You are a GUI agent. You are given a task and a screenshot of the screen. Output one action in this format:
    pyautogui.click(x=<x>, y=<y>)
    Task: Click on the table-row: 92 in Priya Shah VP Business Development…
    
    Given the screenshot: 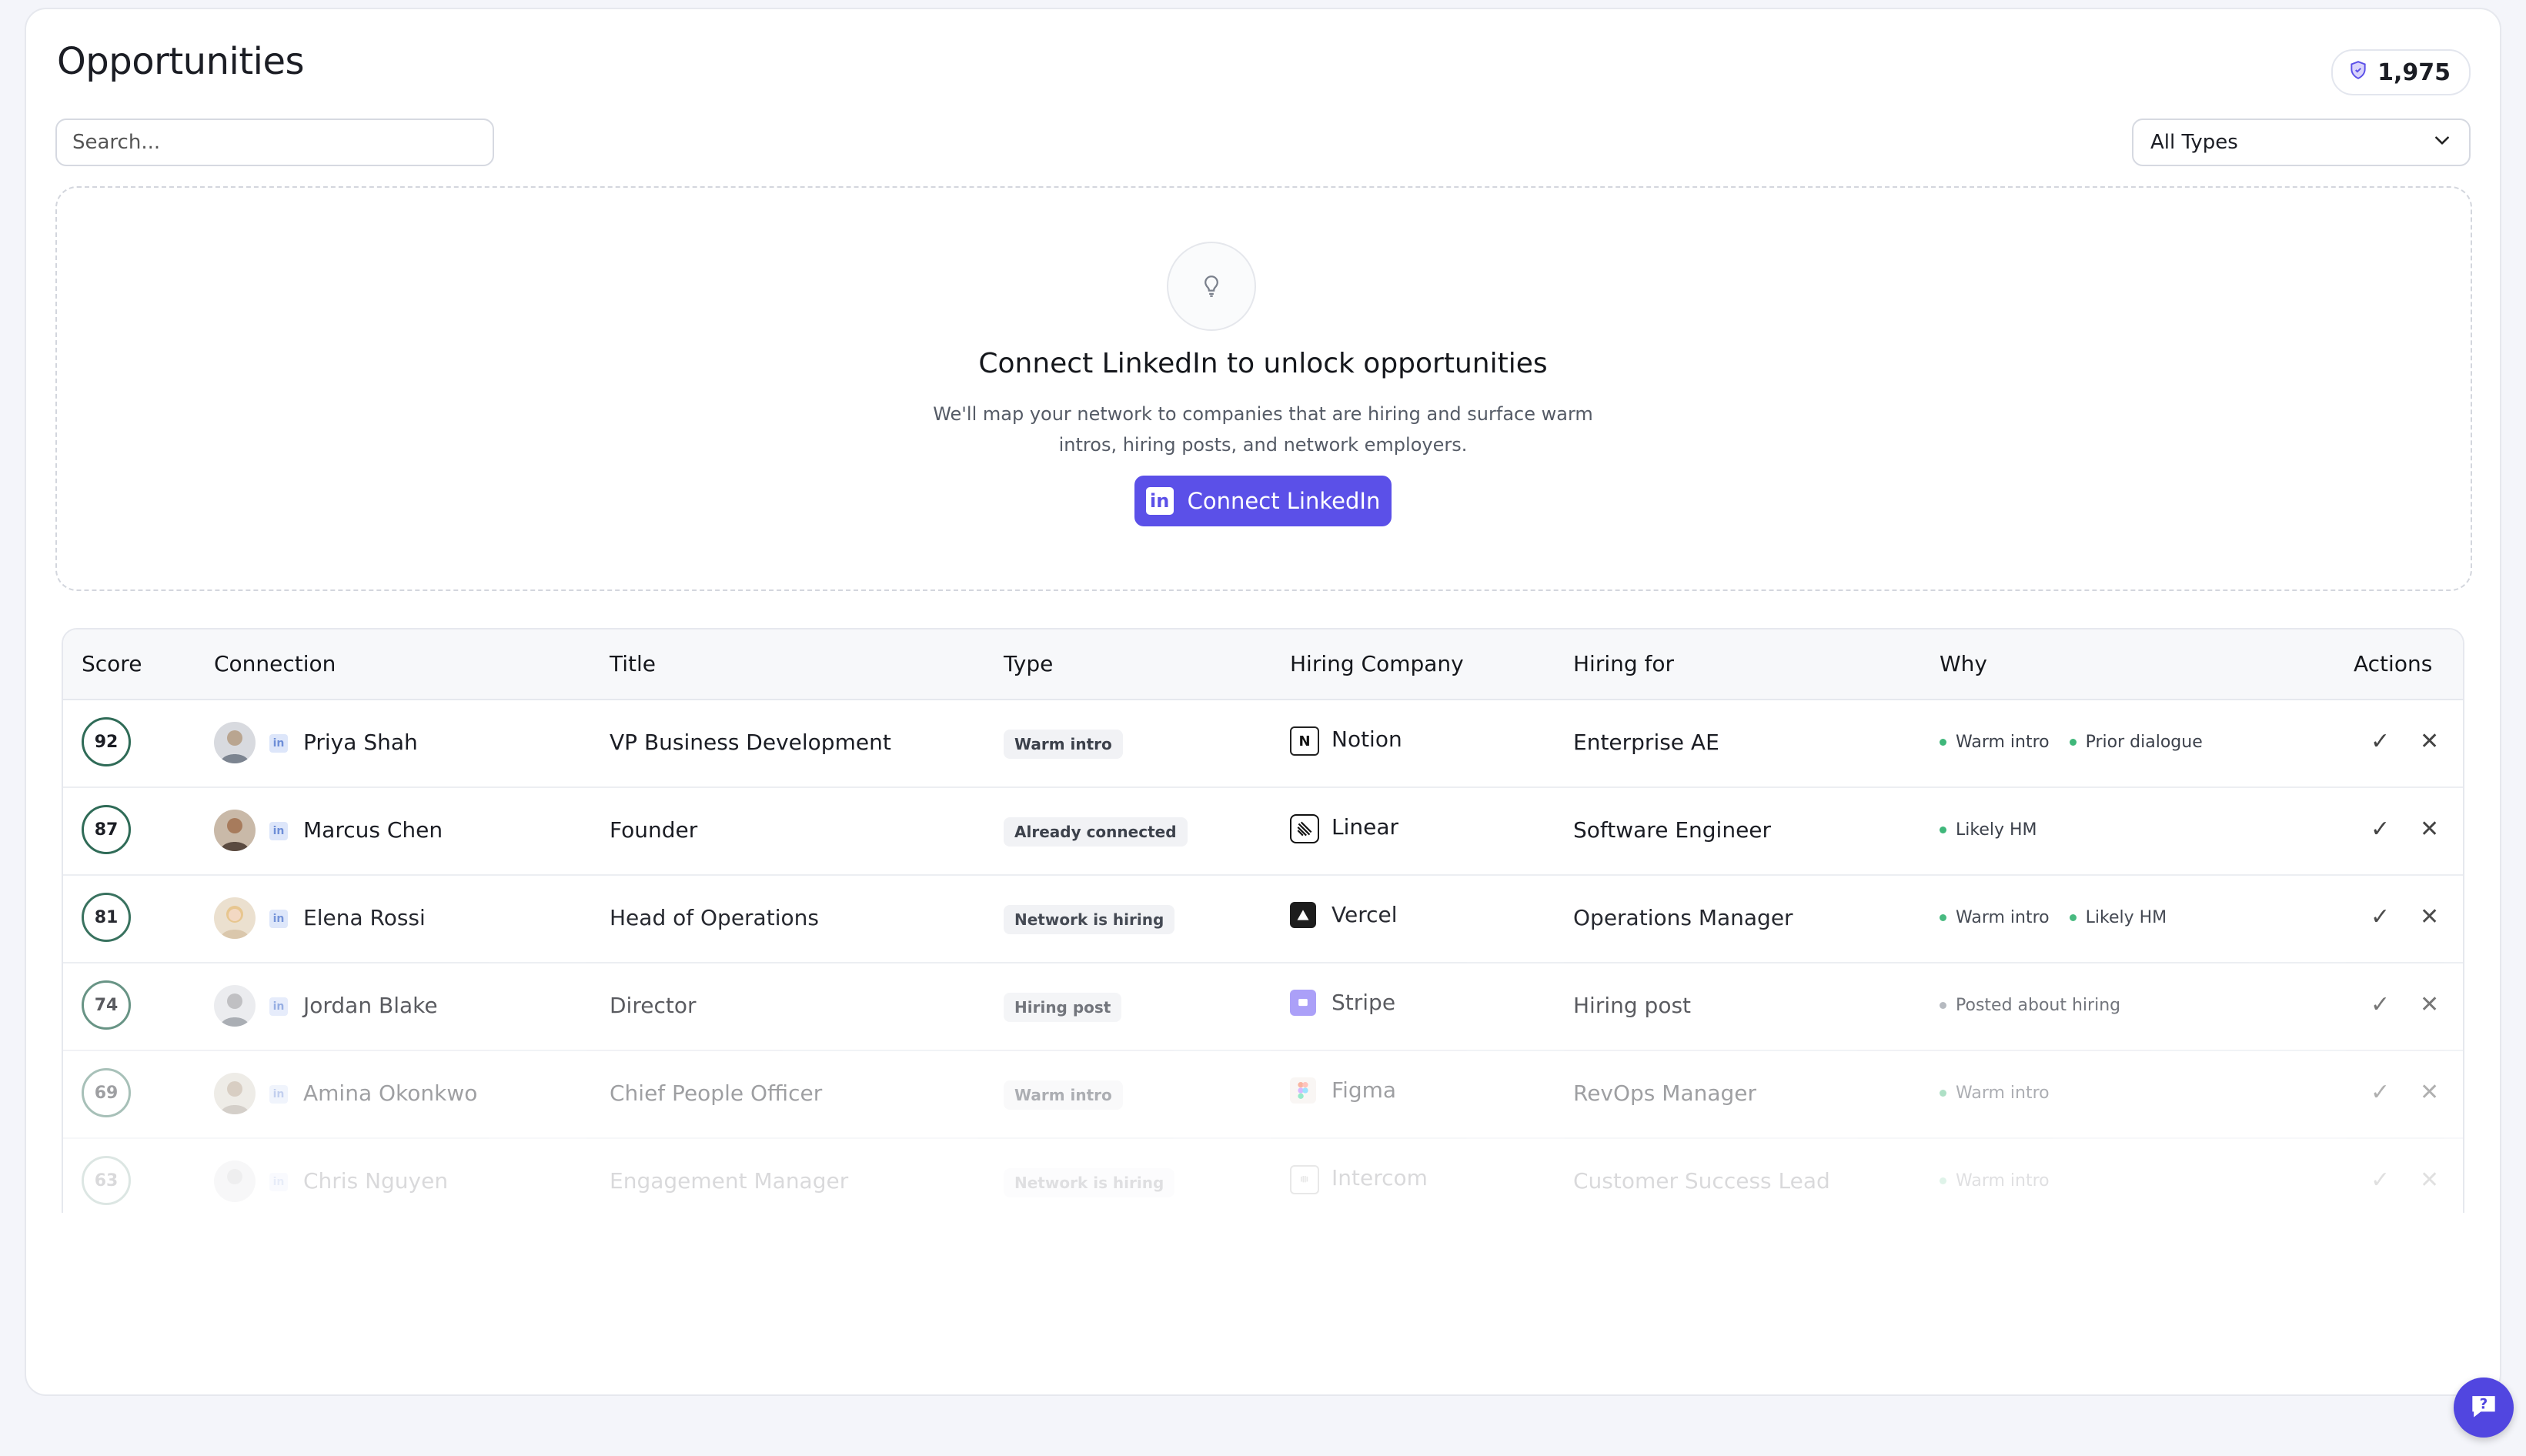 What is the action you would take?
    pyautogui.click(x=1263, y=744)
    